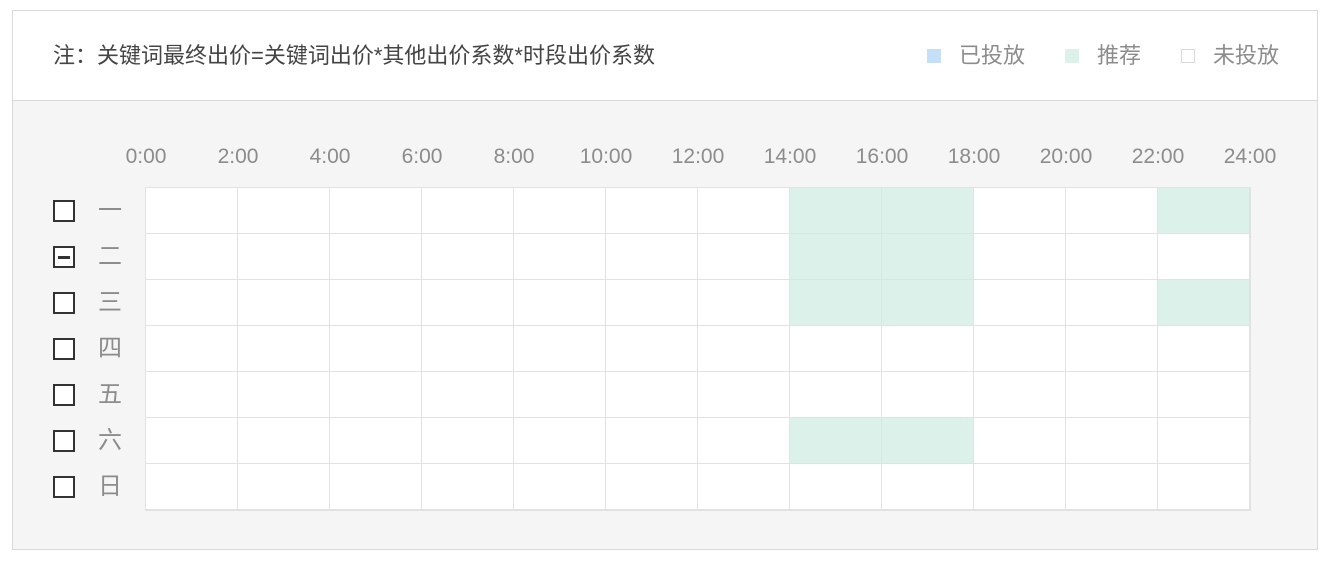  Describe the element at coordinates (514, 156) in the screenshot. I see `time-label: 8:00` at that location.